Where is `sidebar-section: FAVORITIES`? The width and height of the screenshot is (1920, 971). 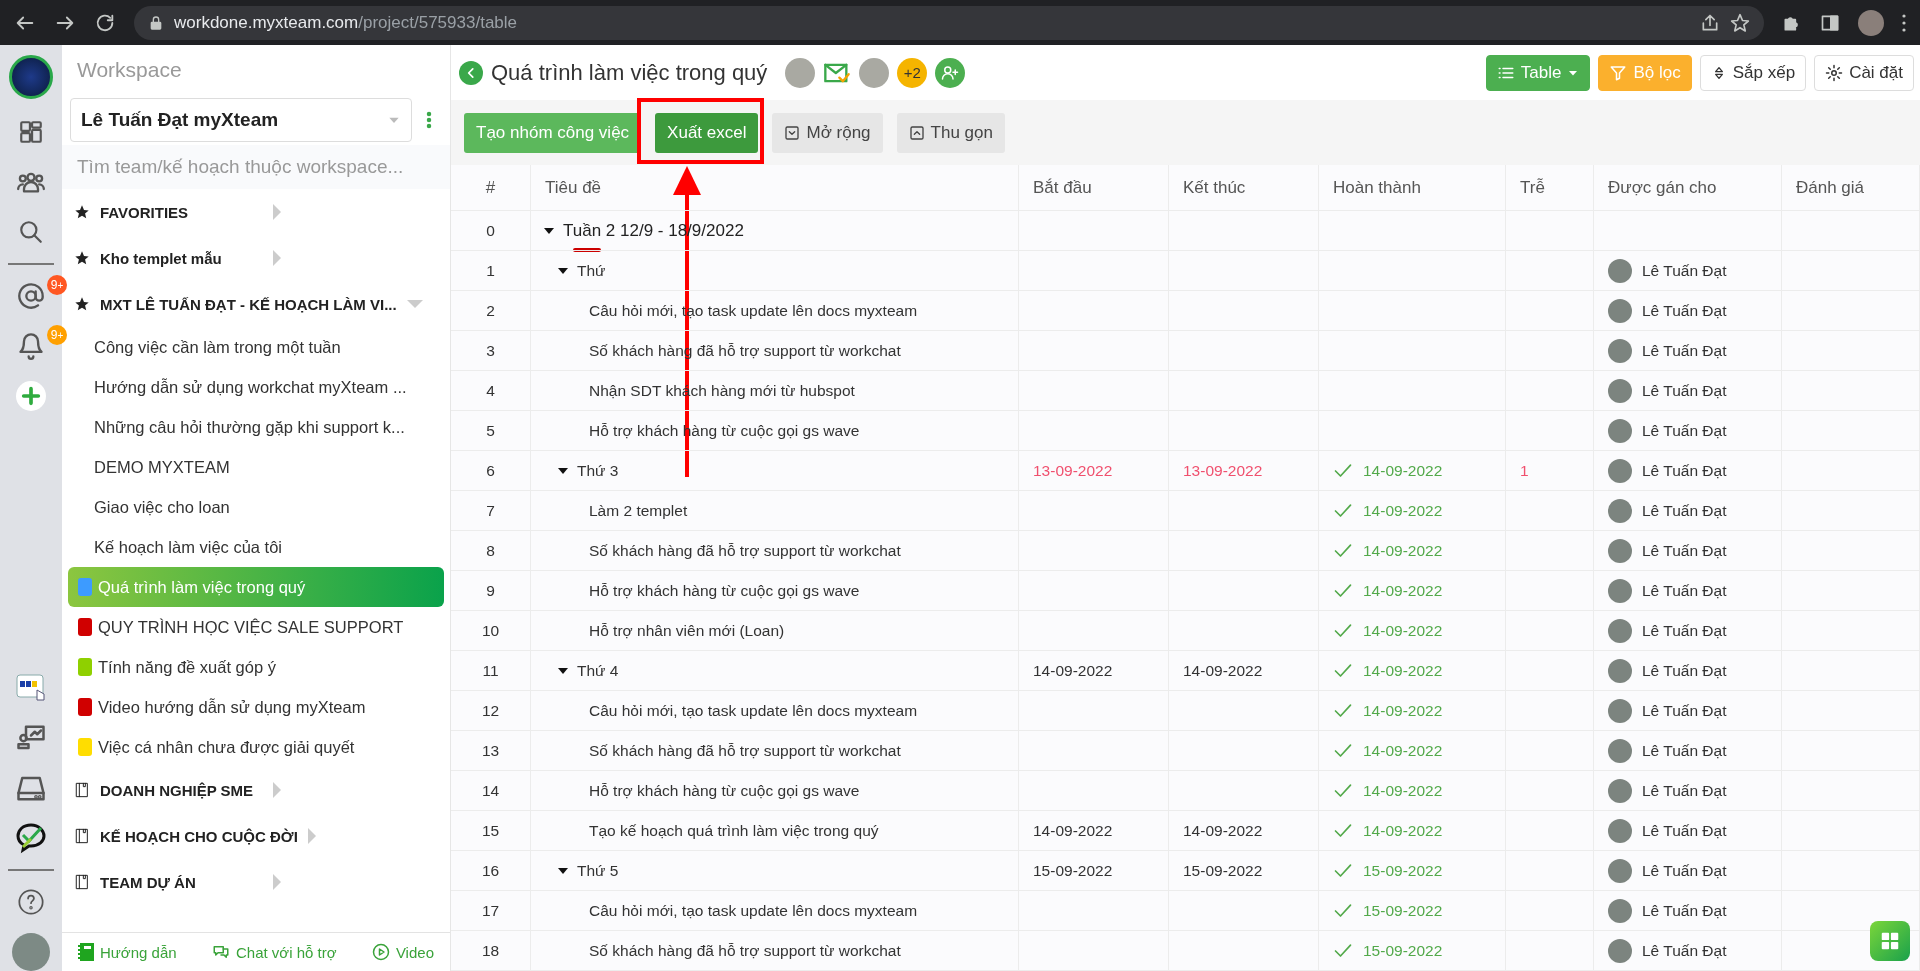
sidebar-section: FAVORITIES is located at coordinates (256, 212).